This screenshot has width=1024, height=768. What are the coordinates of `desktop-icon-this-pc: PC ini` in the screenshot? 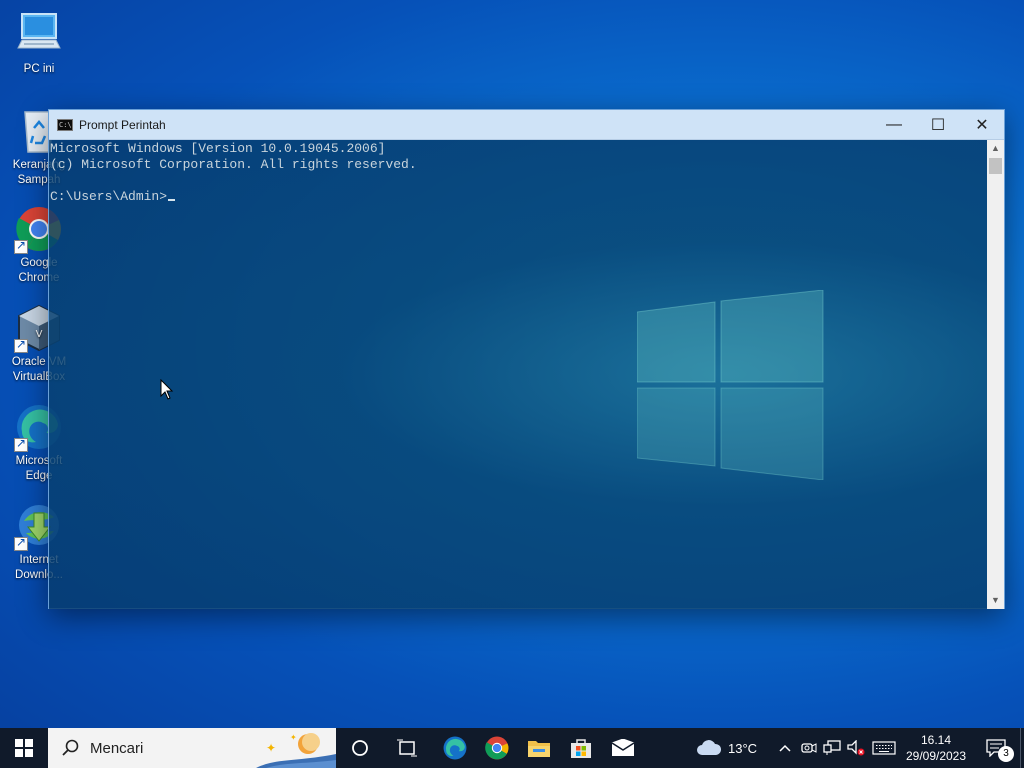 It's located at (39, 43).